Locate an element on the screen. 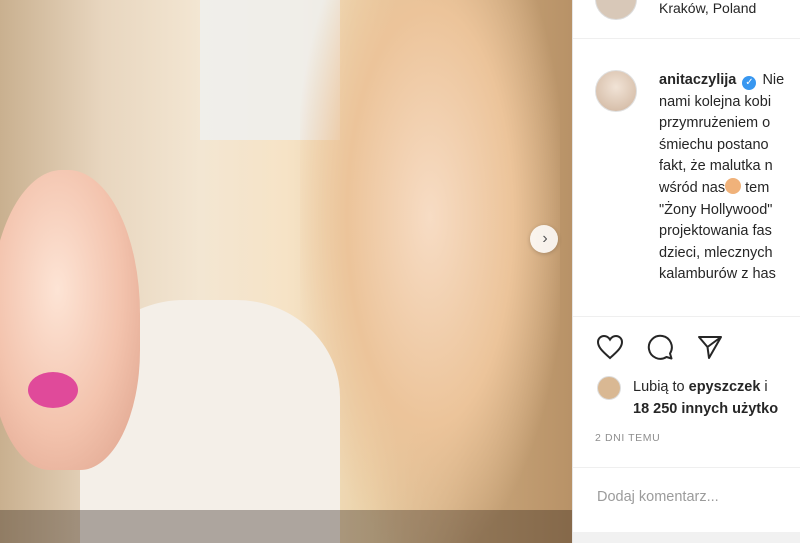  post-actions is located at coordinates (660, 347).